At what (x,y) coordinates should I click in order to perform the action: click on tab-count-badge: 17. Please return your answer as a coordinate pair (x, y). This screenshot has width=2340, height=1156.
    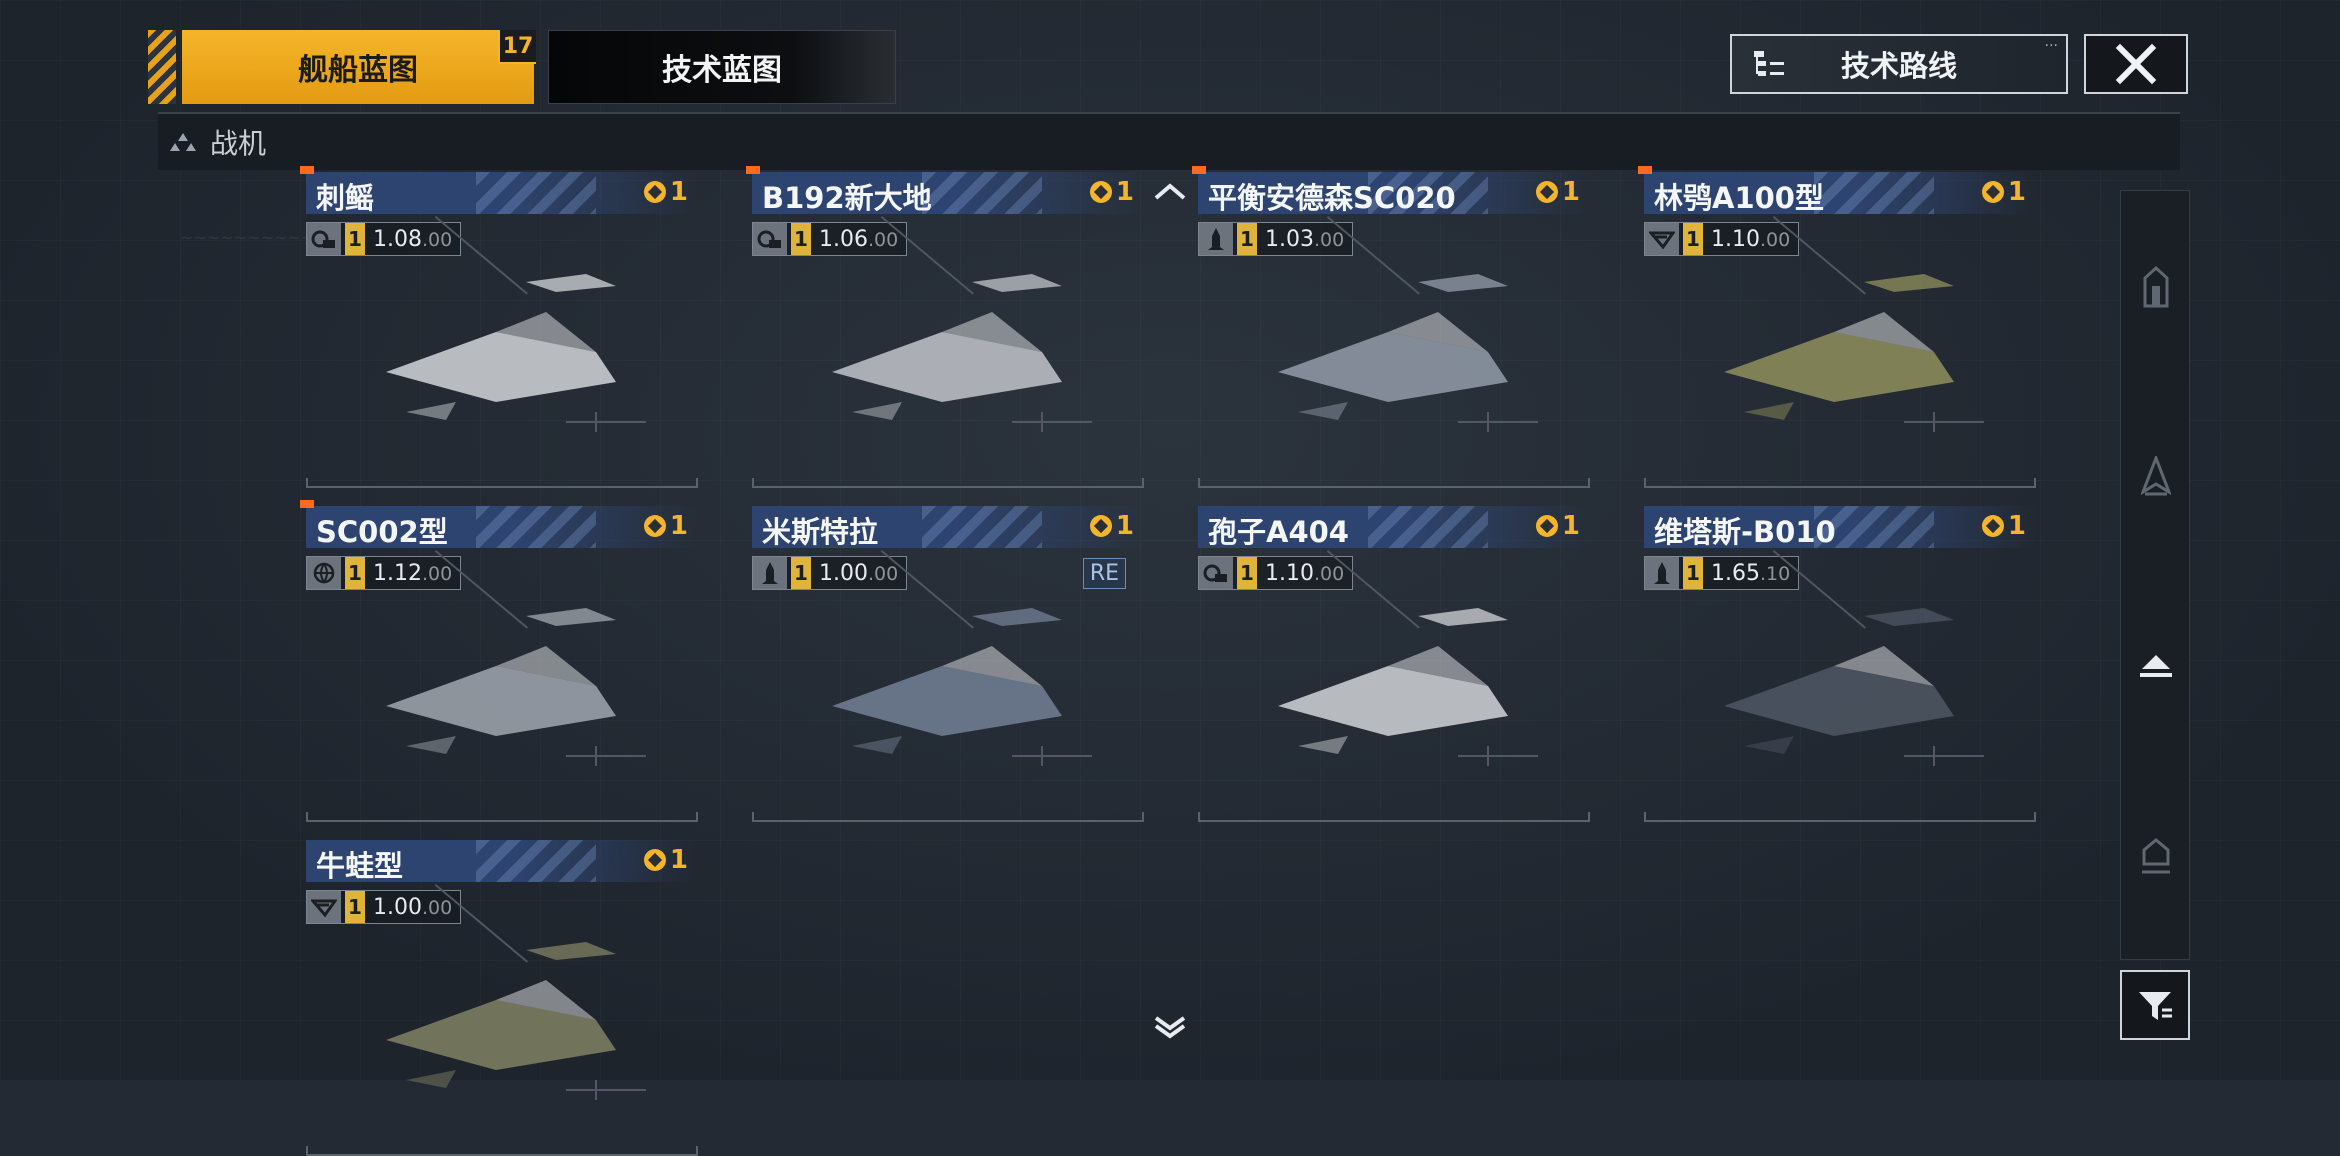
    Looking at the image, I should click on (517, 47).